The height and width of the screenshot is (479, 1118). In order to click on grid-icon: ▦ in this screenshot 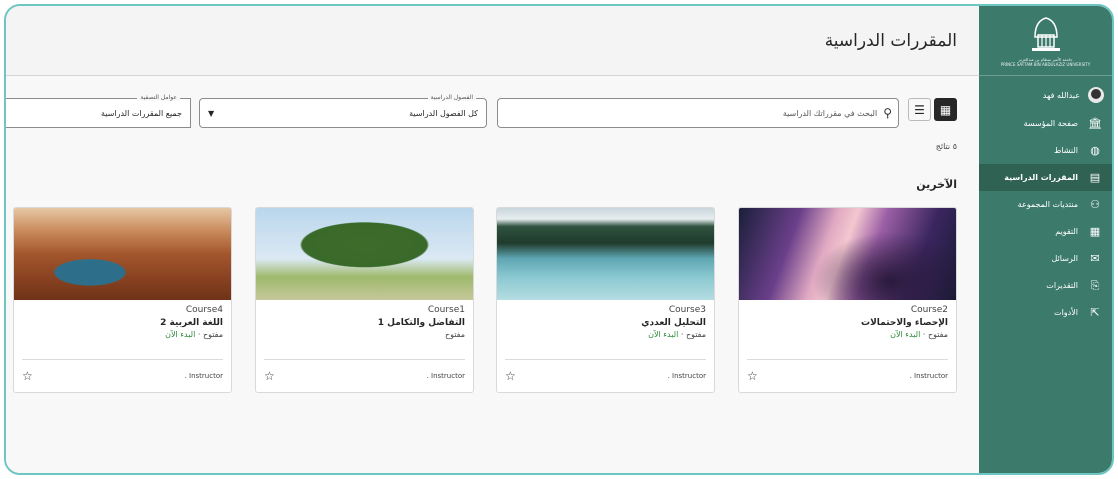, I will do `click(945, 109)`.